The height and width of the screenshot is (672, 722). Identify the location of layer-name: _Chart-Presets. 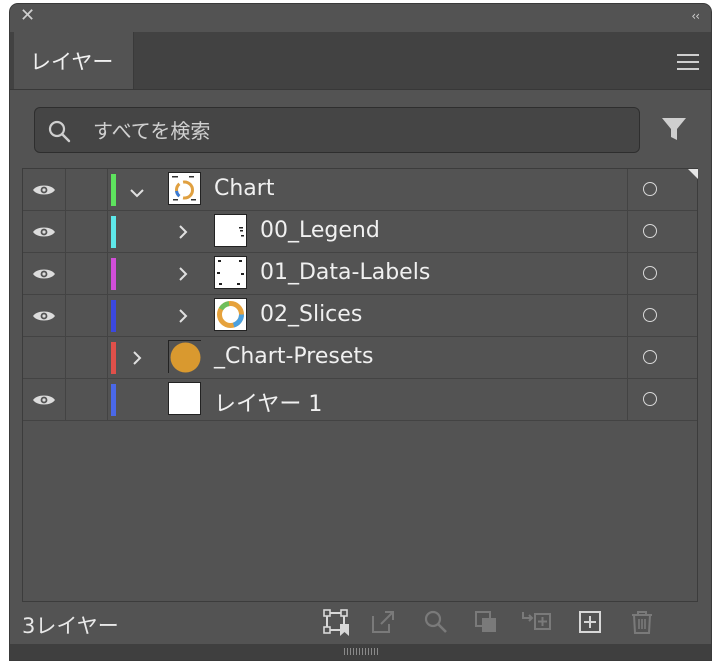
(293, 356).